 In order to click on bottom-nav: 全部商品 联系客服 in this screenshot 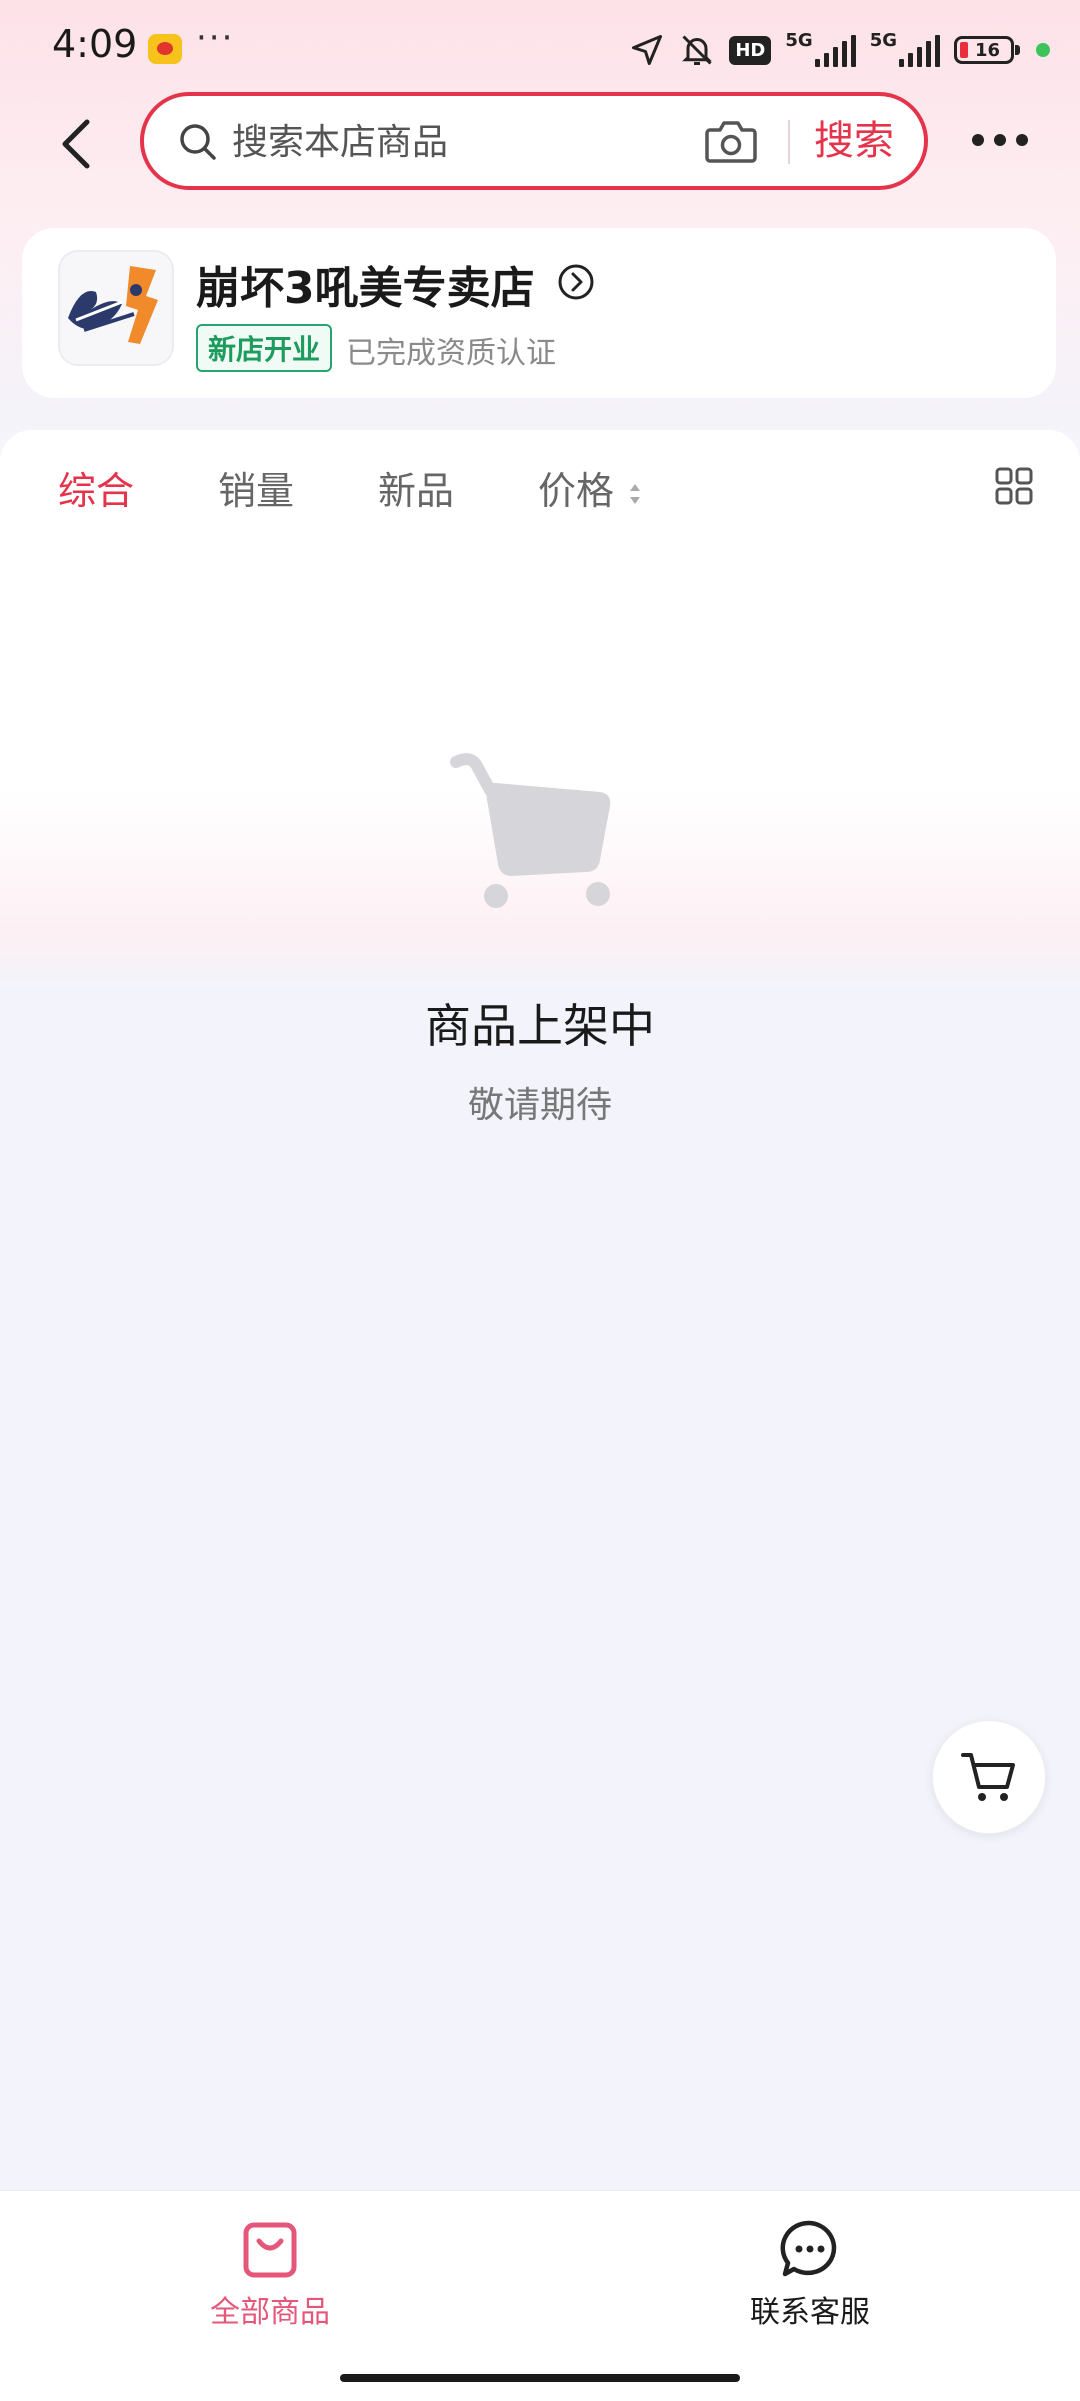, I will do `click(540, 2295)`.